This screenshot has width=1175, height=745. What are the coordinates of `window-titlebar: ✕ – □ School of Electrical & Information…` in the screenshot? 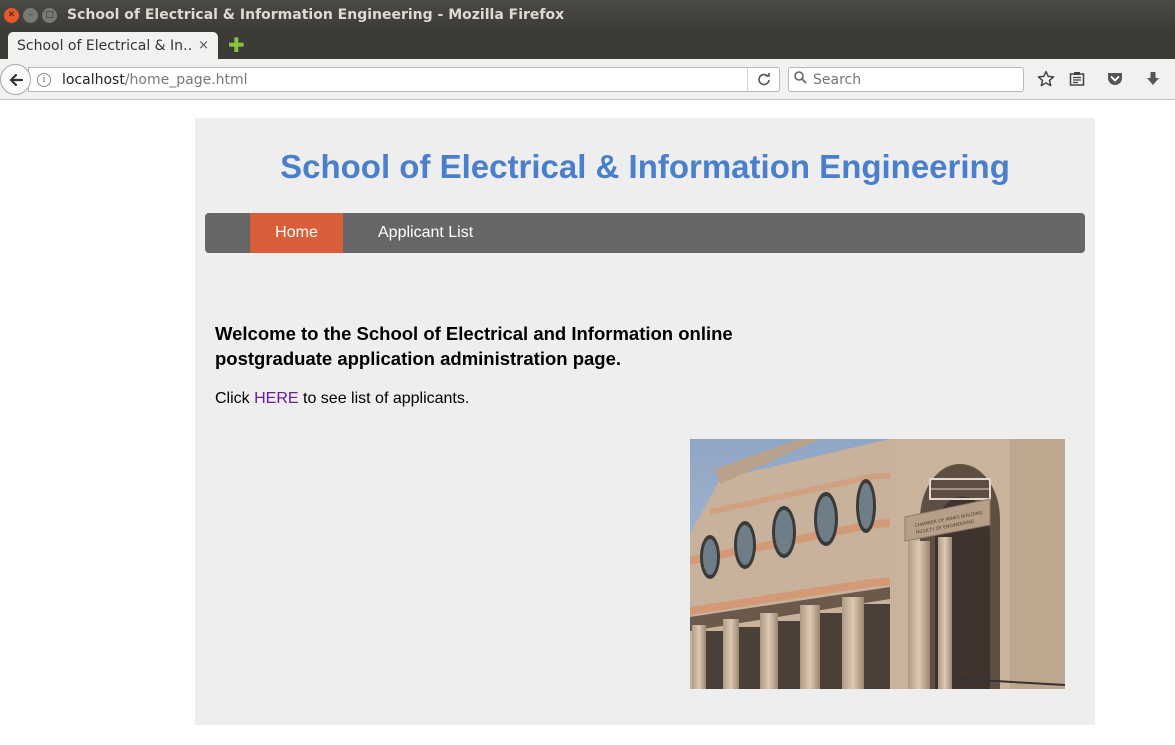 It's located at (587, 16).